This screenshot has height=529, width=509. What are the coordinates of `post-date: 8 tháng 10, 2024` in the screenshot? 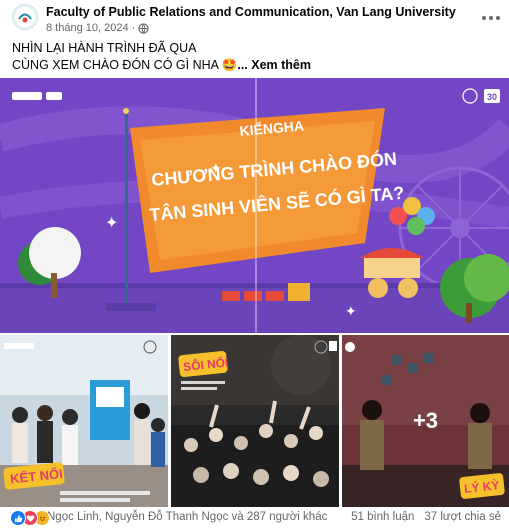 It's located at (87, 28).